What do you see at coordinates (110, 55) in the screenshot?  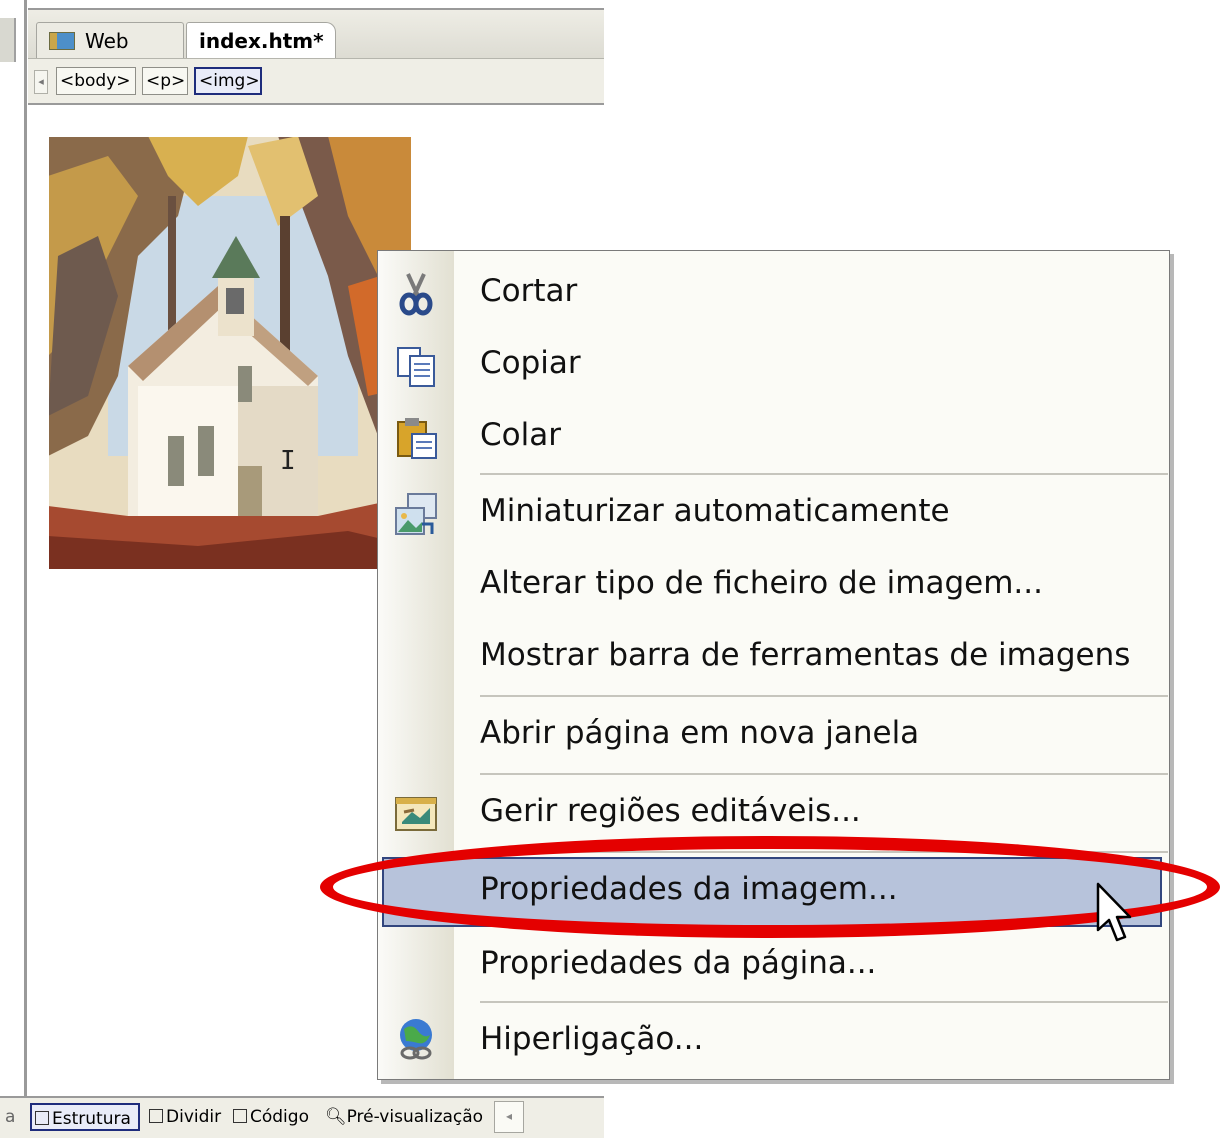 I see `tab-web-site: Web Site` at bounding box center [110, 55].